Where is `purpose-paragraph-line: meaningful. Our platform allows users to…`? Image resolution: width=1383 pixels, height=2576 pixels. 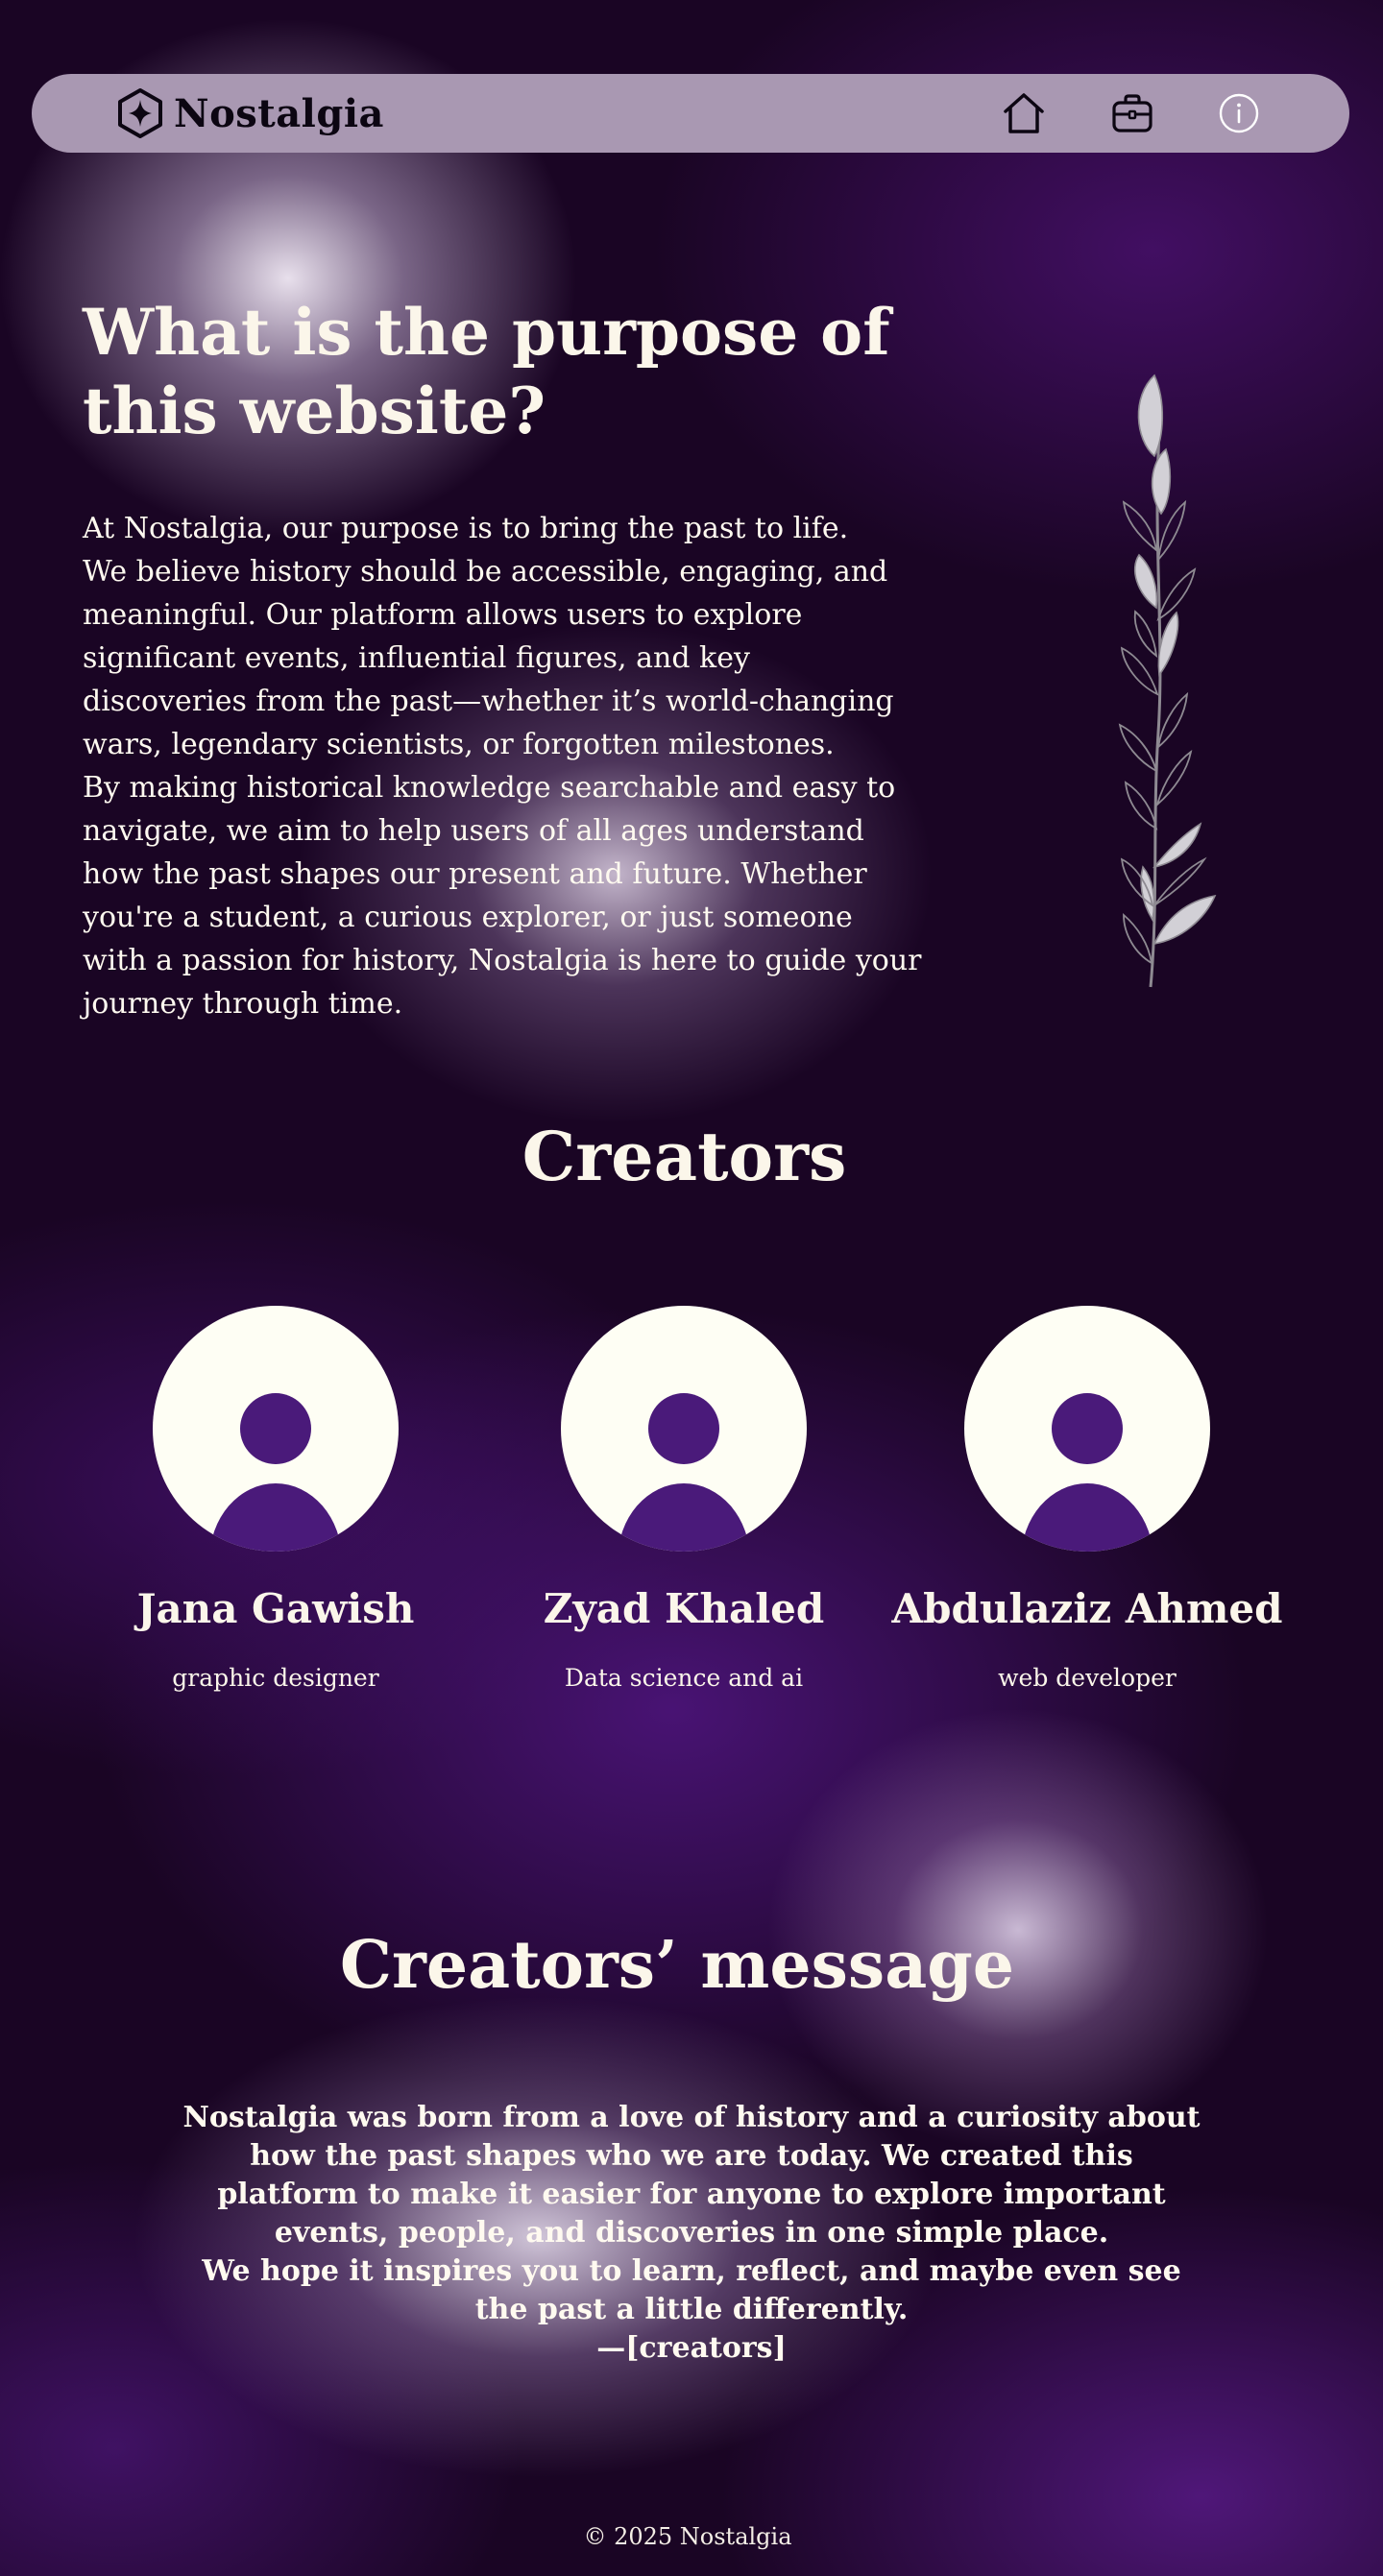
purpose-paragraph-line: meaningful. Our platform allows users to… is located at coordinates (443, 615).